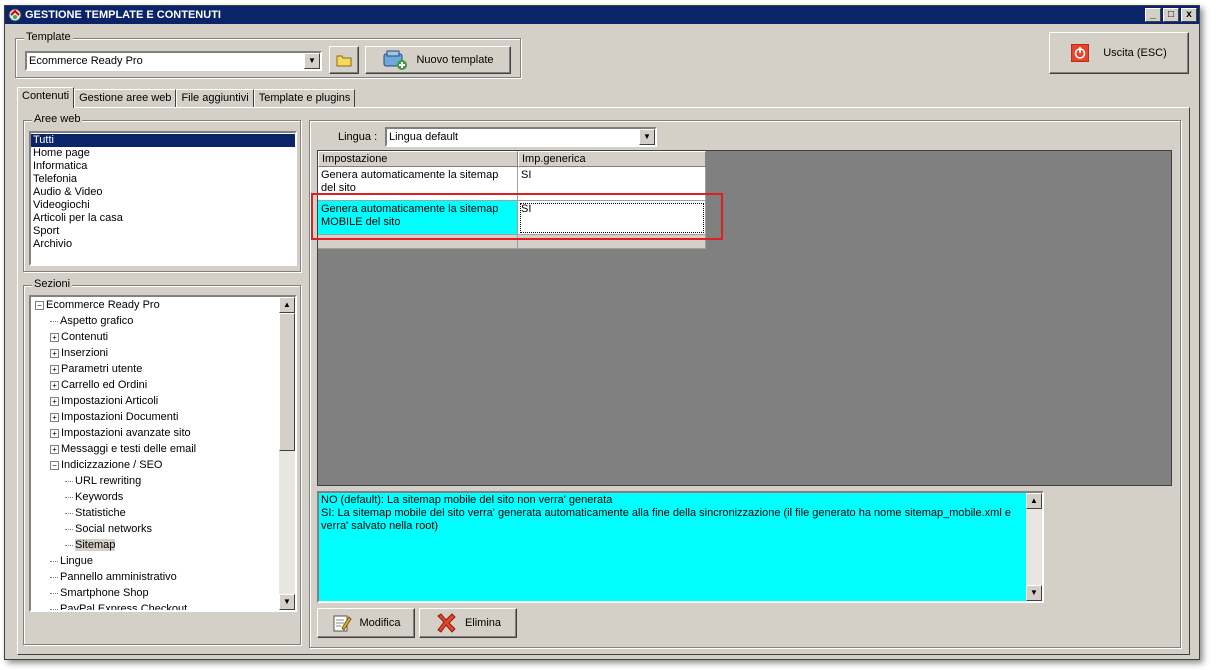 The image size is (1216, 670). What do you see at coordinates (1119, 53) in the screenshot?
I see `exit-button: Uscita (ESC)` at bounding box center [1119, 53].